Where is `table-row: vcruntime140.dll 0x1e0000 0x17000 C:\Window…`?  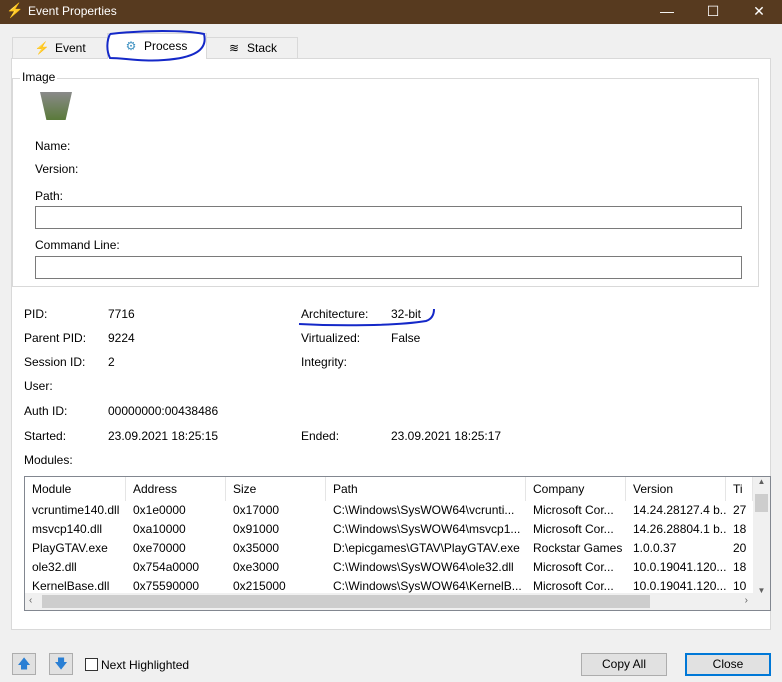
table-row: vcruntime140.dll 0x1e0000 0x17000 C:\Window… is located at coordinates (389, 510).